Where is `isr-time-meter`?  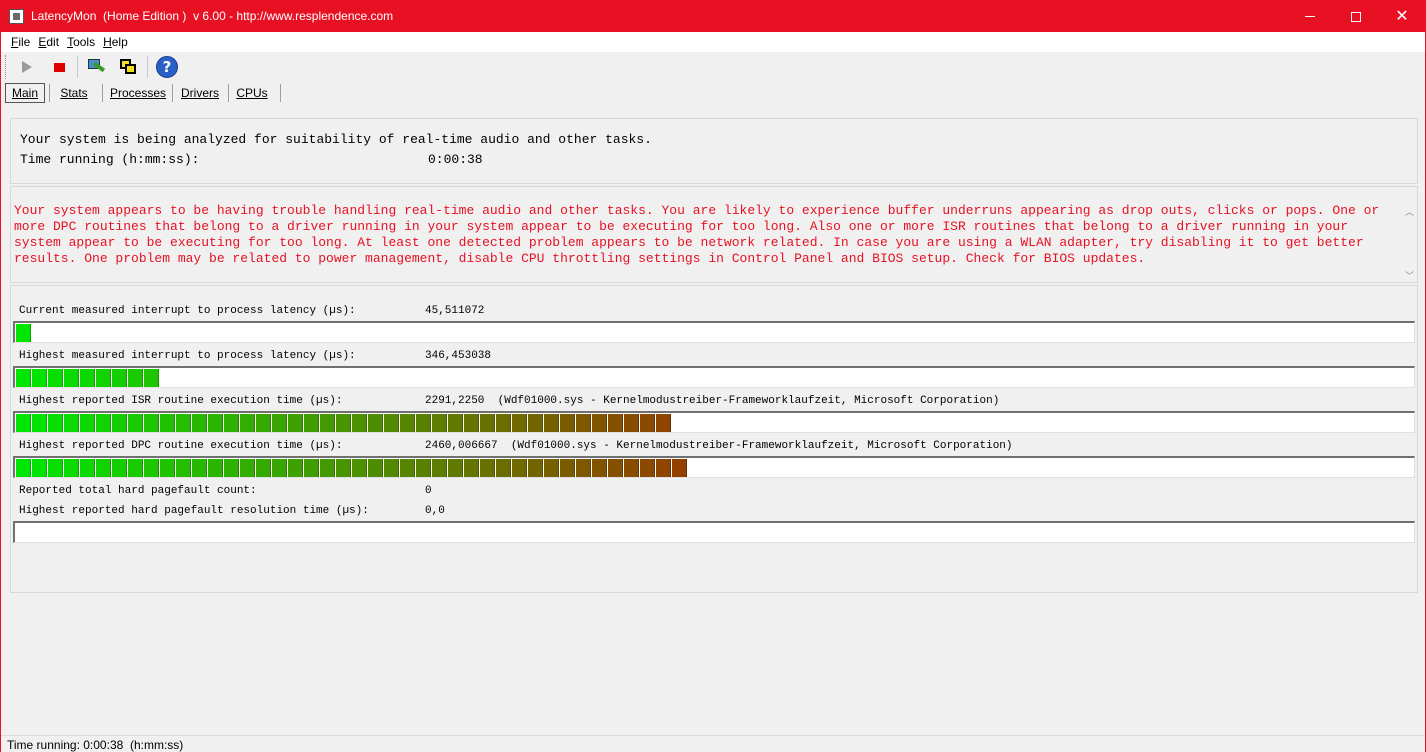
isr-time-meter is located at coordinates (714, 422).